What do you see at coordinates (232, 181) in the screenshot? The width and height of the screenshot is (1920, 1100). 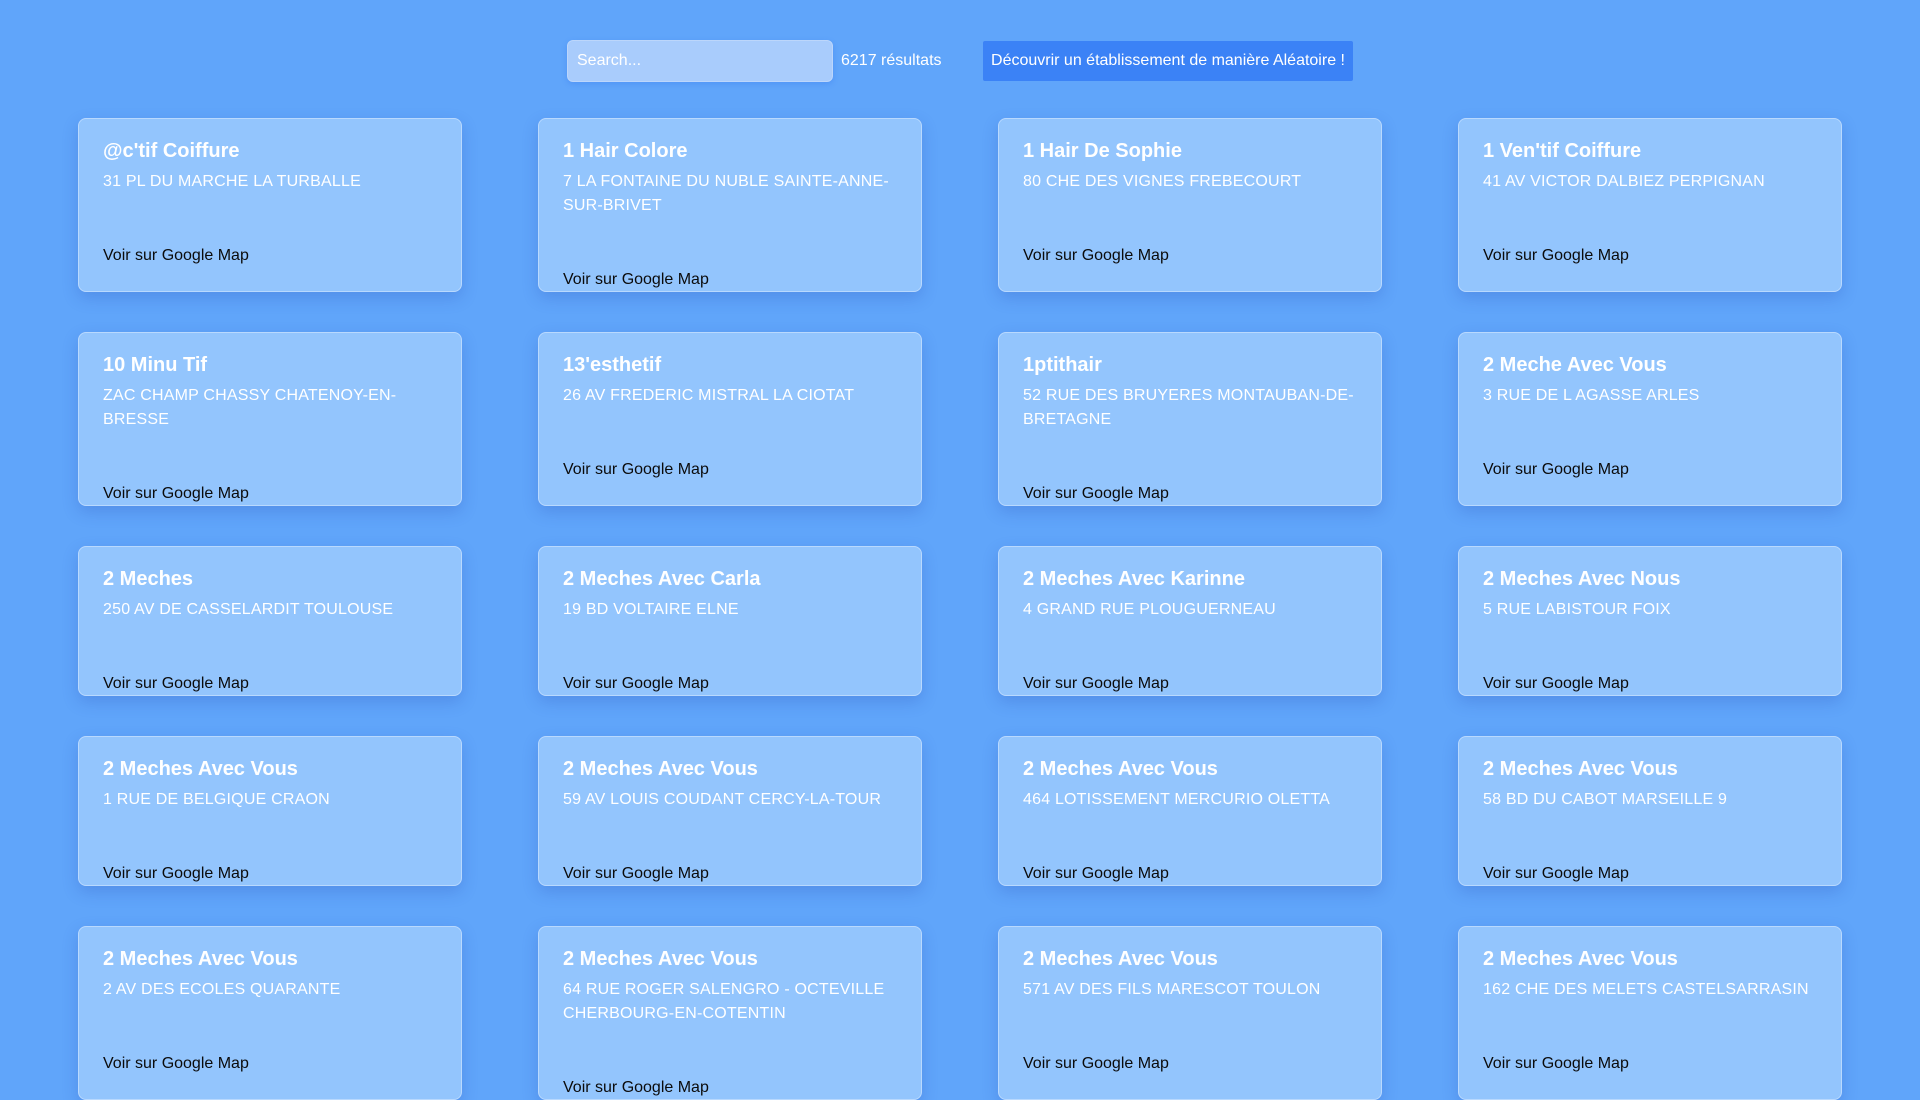 I see `establishment-address: 31 PL DU MARCHE LA TURBALLE` at bounding box center [232, 181].